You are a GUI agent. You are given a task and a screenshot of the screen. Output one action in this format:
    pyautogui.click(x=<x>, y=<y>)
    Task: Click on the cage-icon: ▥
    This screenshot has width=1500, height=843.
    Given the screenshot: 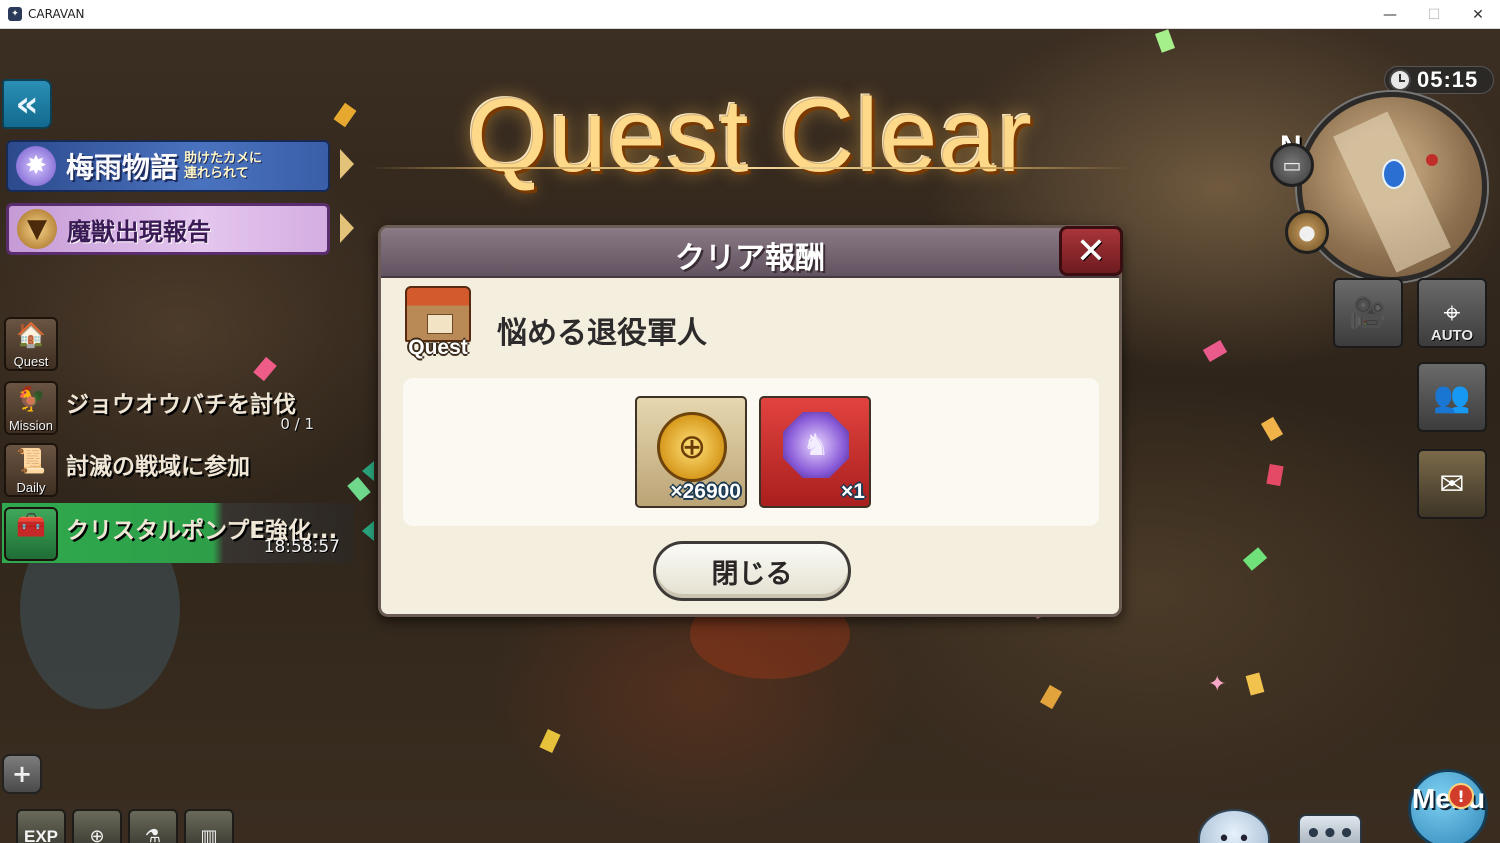 What is the action you would take?
    pyautogui.click(x=209, y=834)
    